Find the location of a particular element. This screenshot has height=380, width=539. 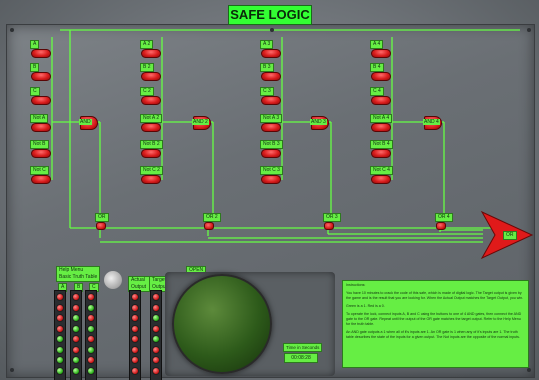

input-label: Not C is located at coordinates (39, 170).